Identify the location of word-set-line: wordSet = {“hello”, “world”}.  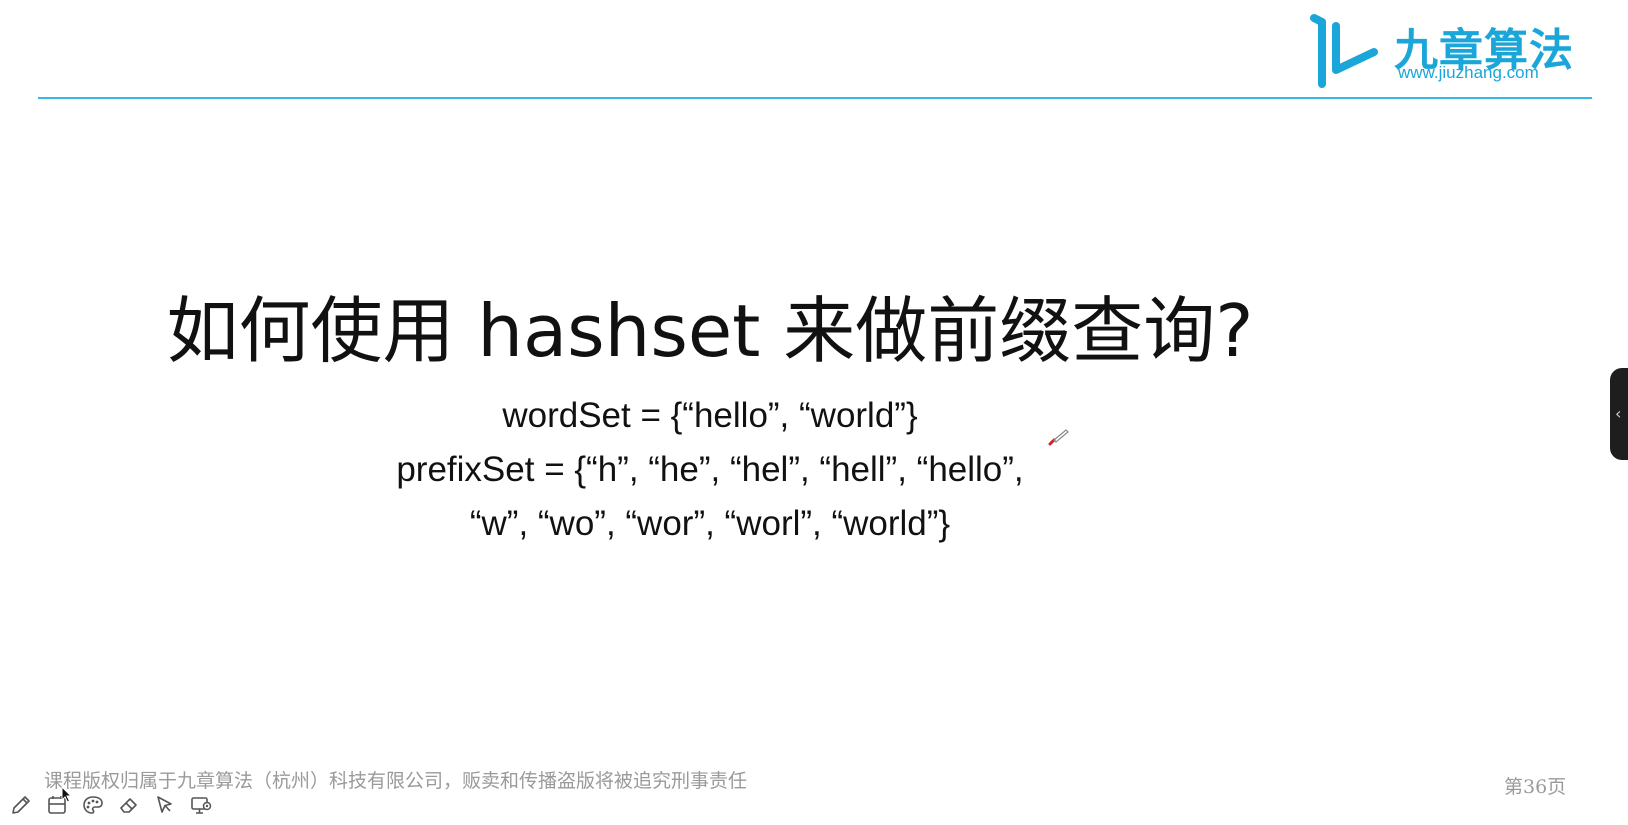
(710, 415).